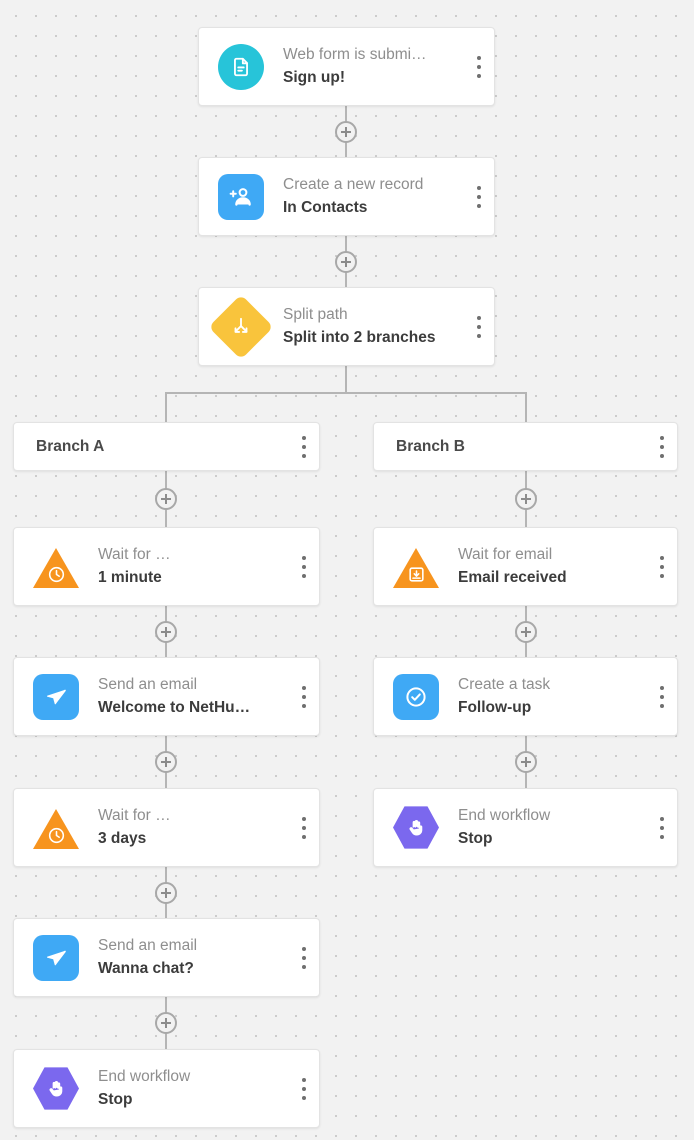  What do you see at coordinates (144, 1076) in the screenshot?
I see `node-subtitle: End workflow` at bounding box center [144, 1076].